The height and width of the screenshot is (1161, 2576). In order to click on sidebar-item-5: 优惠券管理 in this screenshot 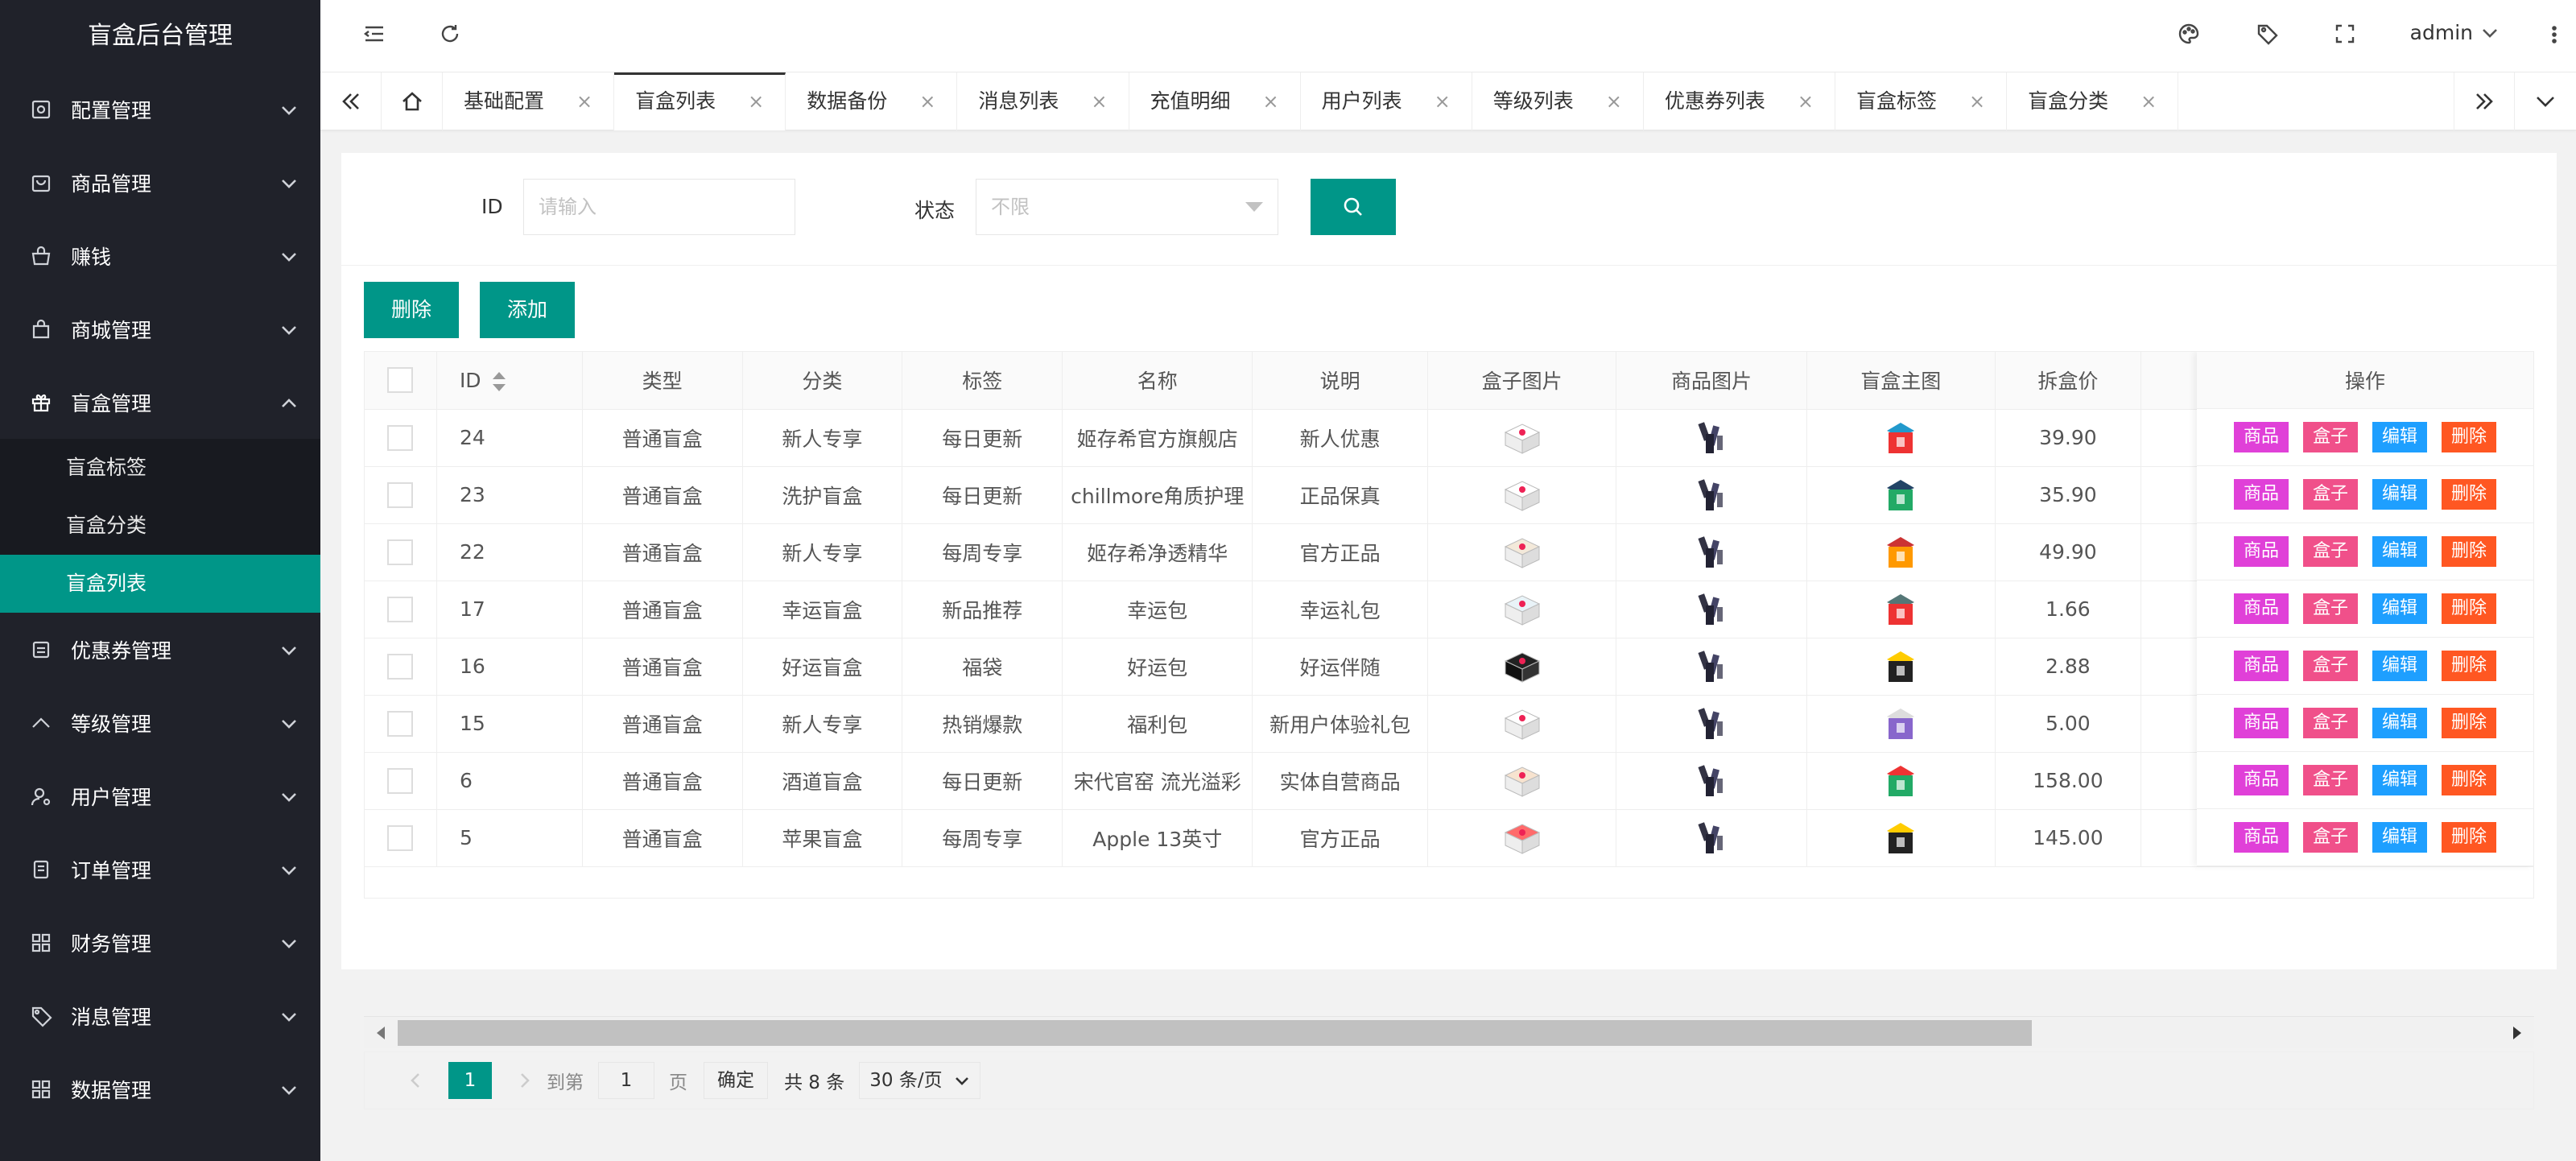, I will do `click(160, 649)`.